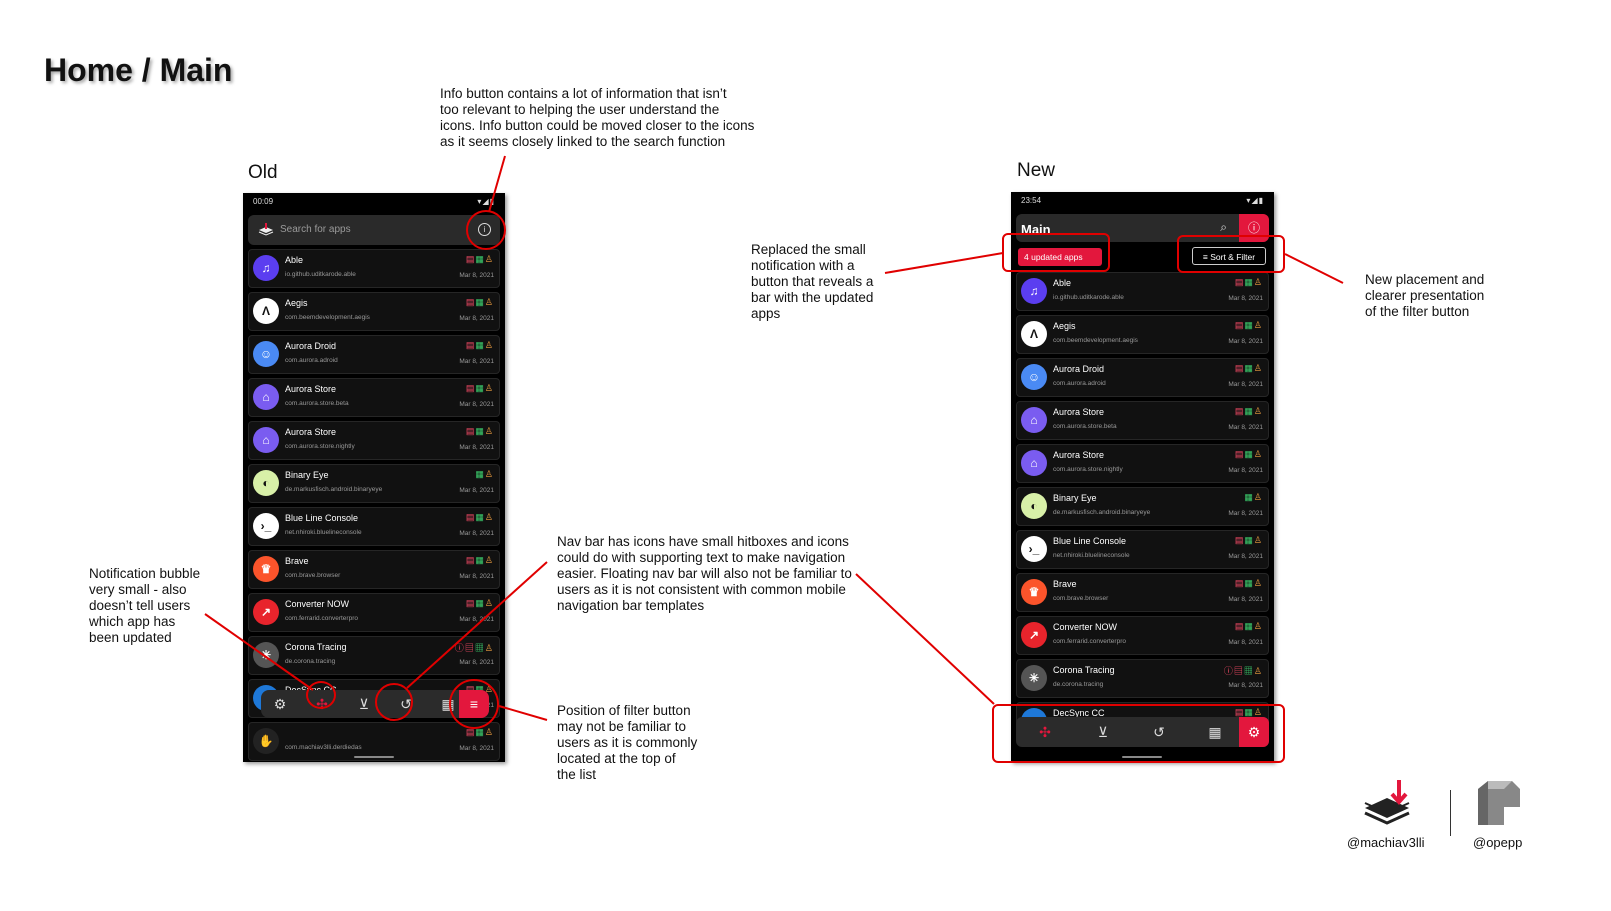  I want to click on credit-opepp: @opepp, so click(1498, 842).